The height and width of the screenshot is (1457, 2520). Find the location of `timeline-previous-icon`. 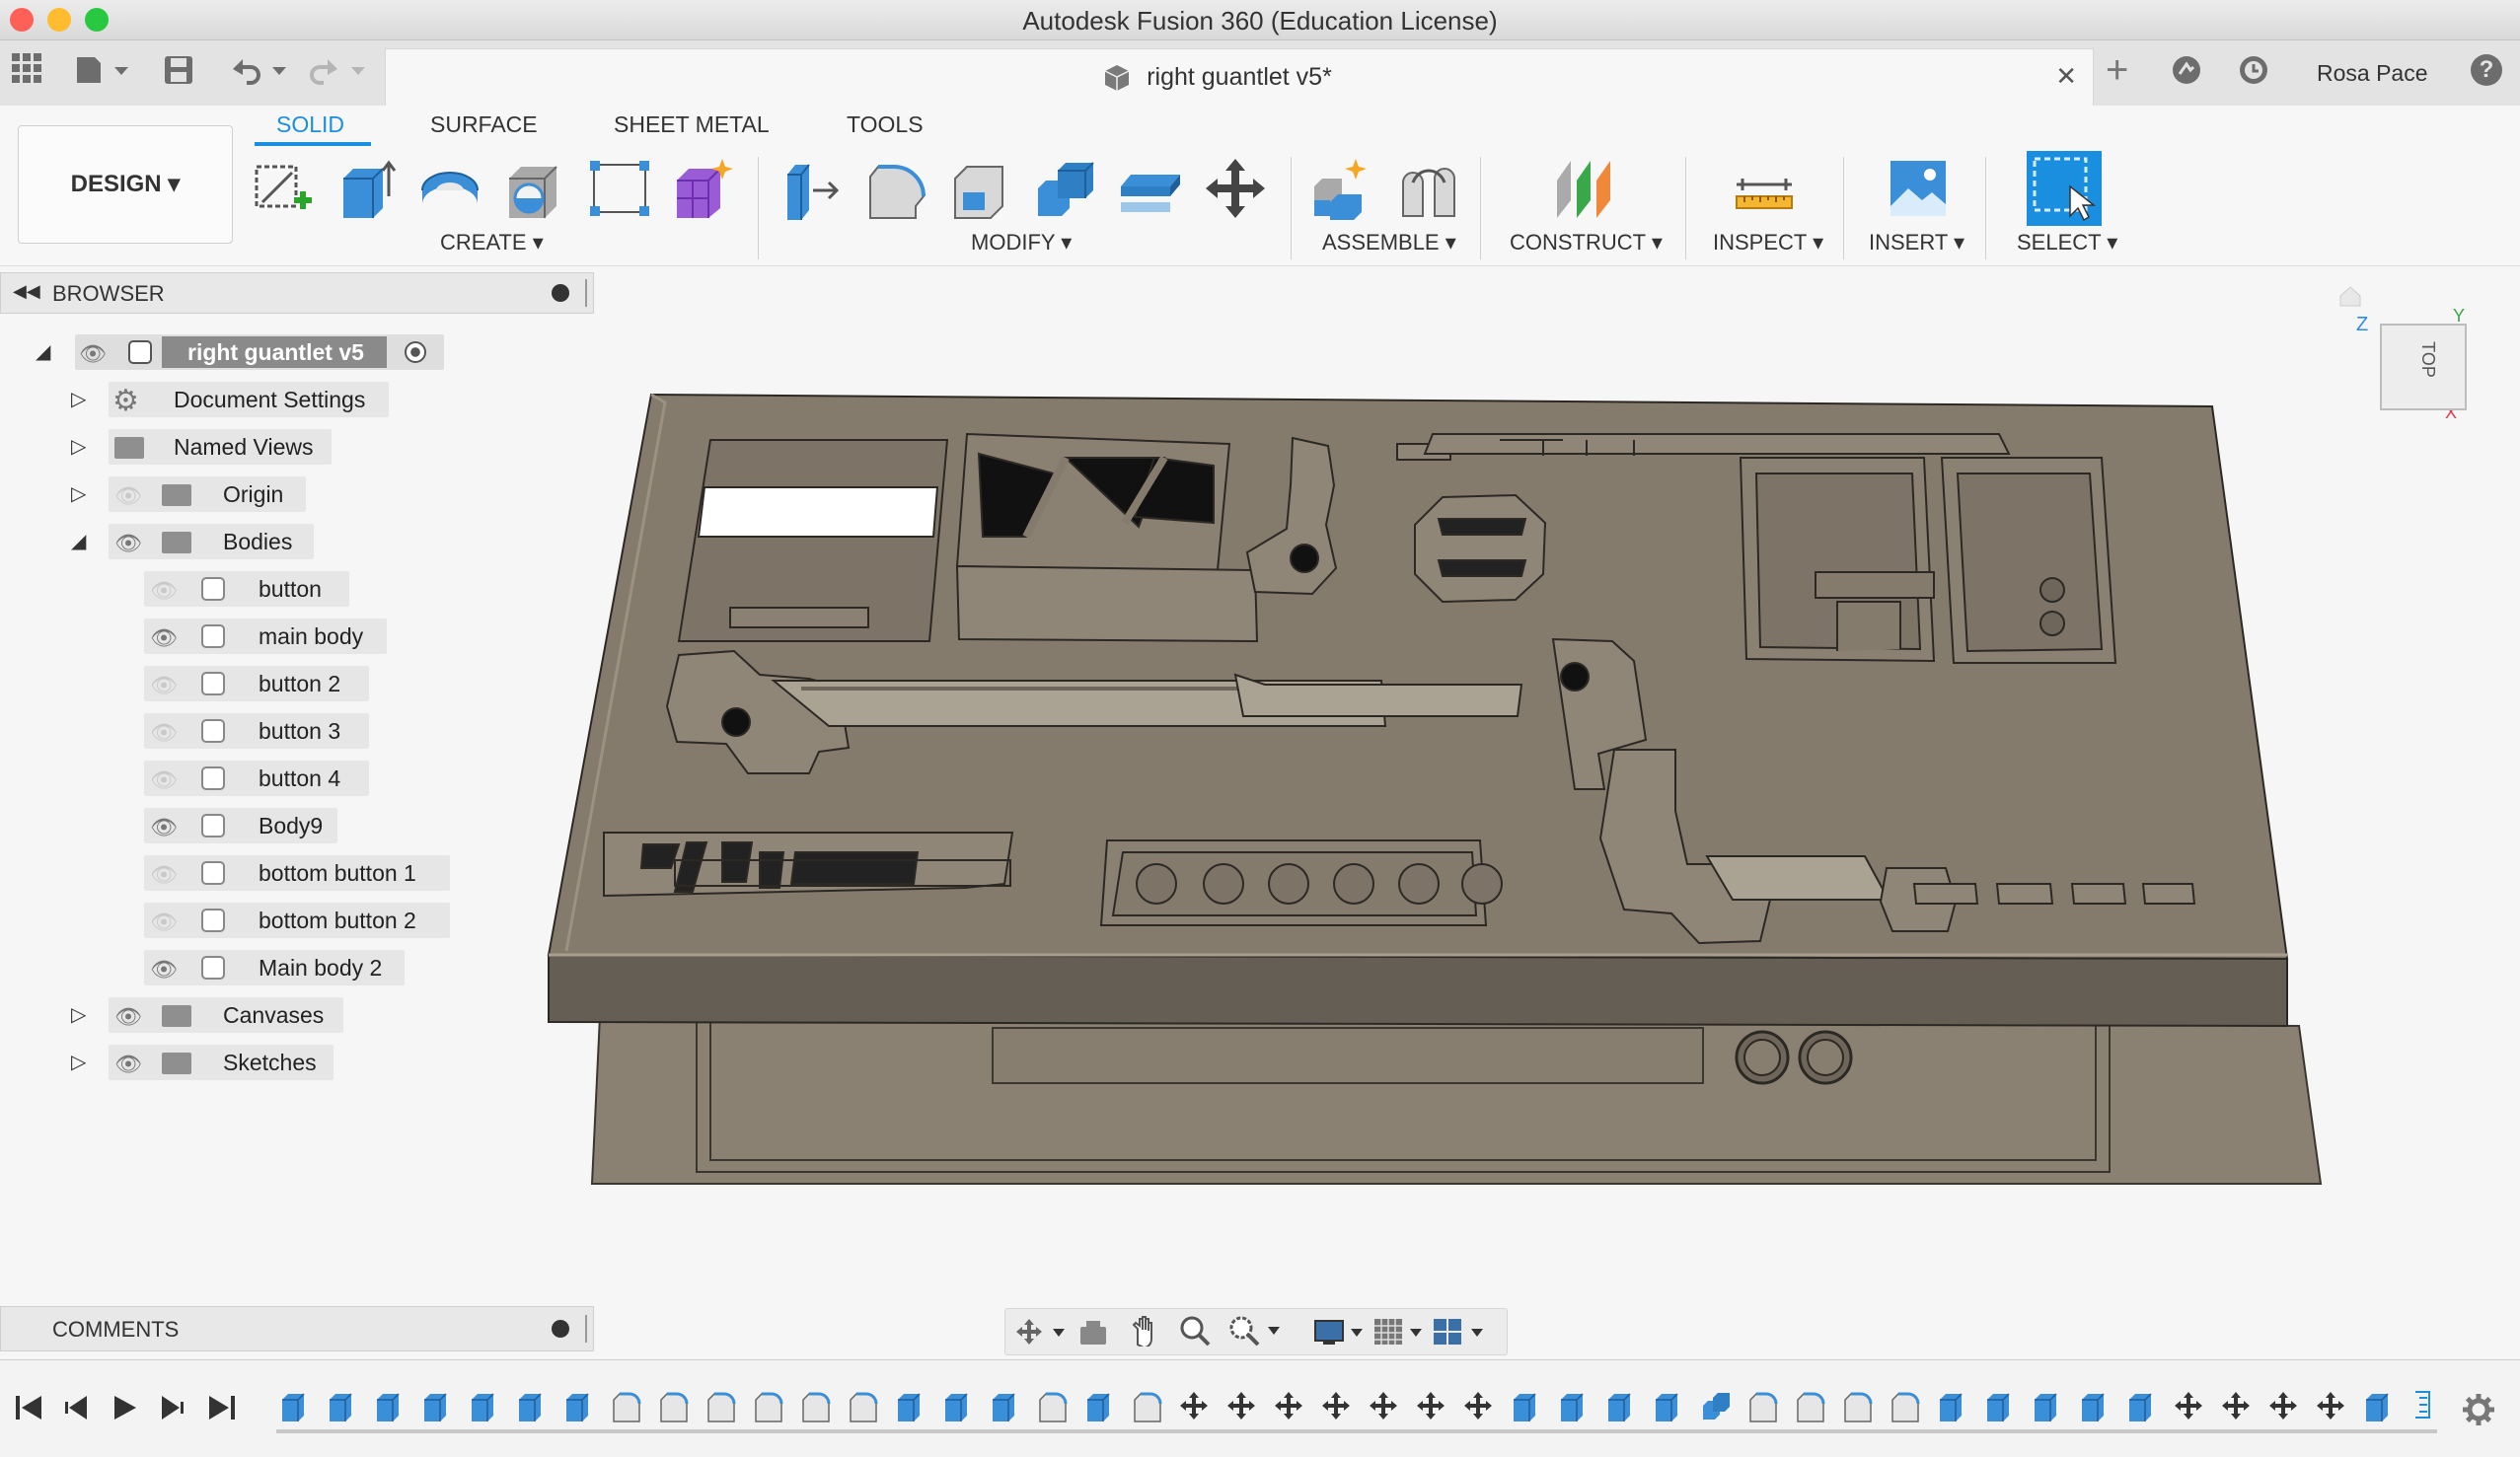

timeline-previous-icon is located at coordinates (76, 1411).